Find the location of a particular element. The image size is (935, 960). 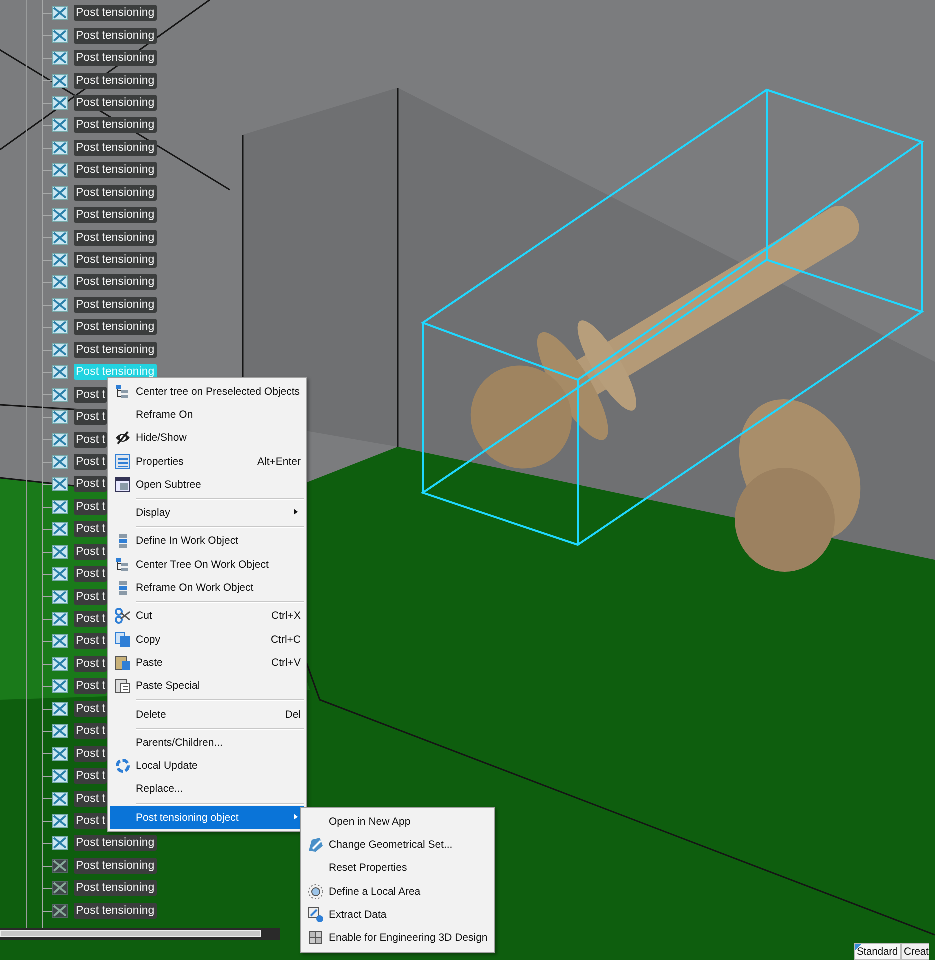

menu-item: Open Subtree is located at coordinates (207, 484).